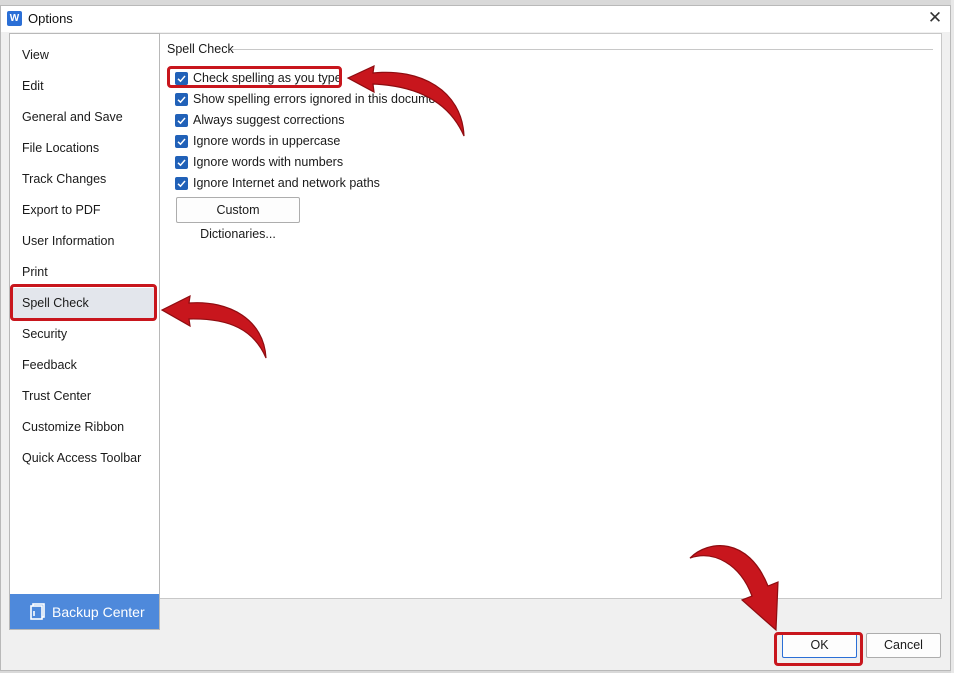  I want to click on close-button: ✕, so click(935, 19).